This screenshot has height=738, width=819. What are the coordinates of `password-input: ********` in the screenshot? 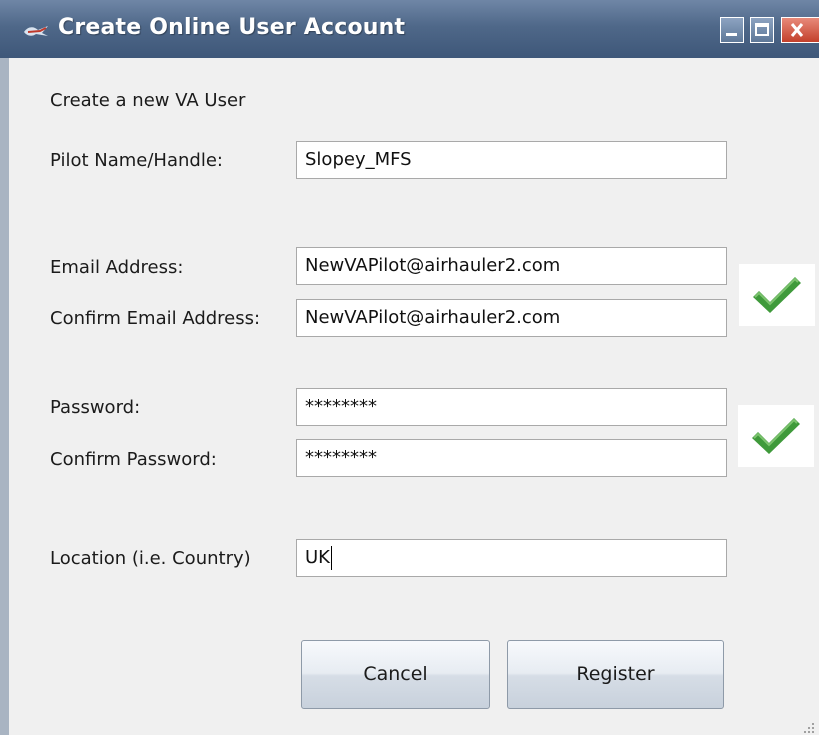 It's located at (511, 407).